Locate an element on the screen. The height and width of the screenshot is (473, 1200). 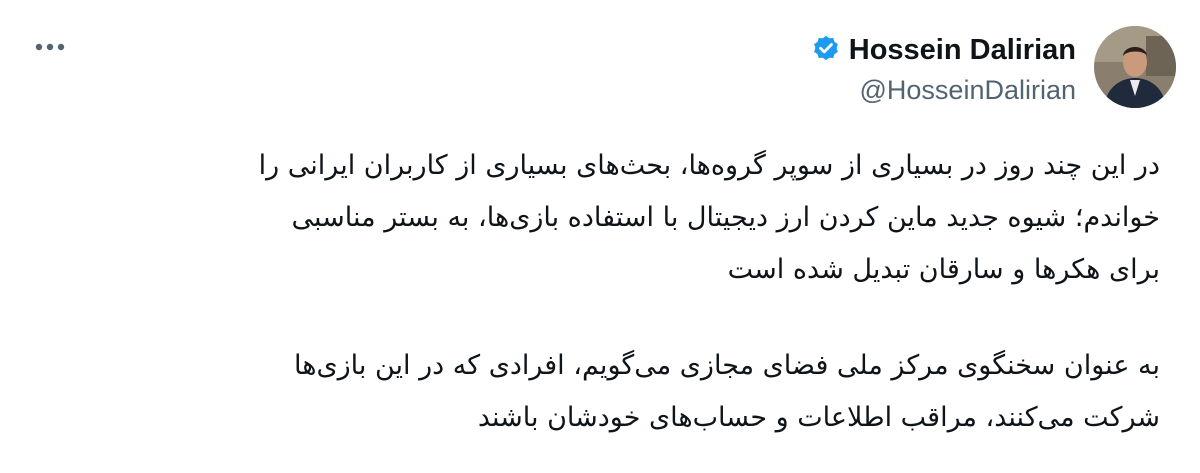
display-name-row: Hossein Dalirian is located at coordinates (943, 51).